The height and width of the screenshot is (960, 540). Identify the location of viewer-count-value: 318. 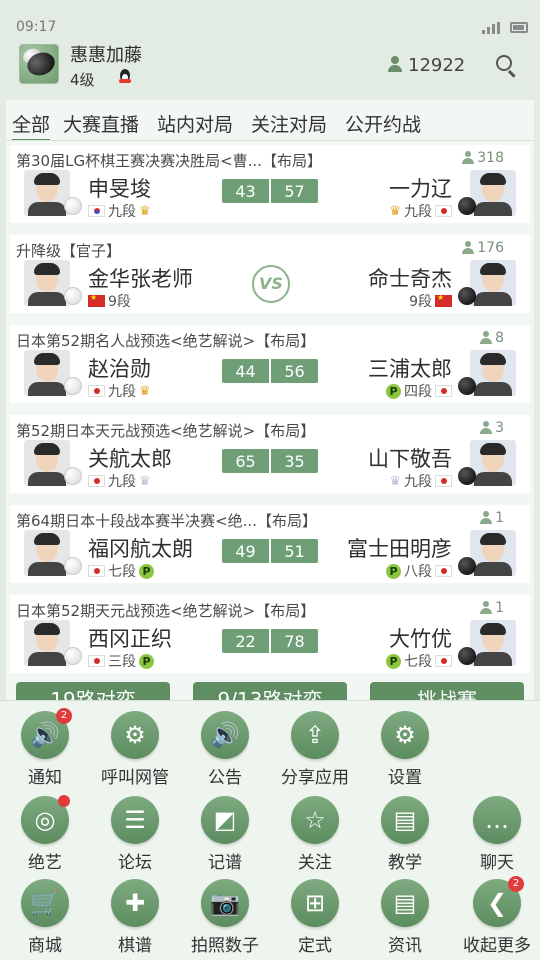
(490, 158).